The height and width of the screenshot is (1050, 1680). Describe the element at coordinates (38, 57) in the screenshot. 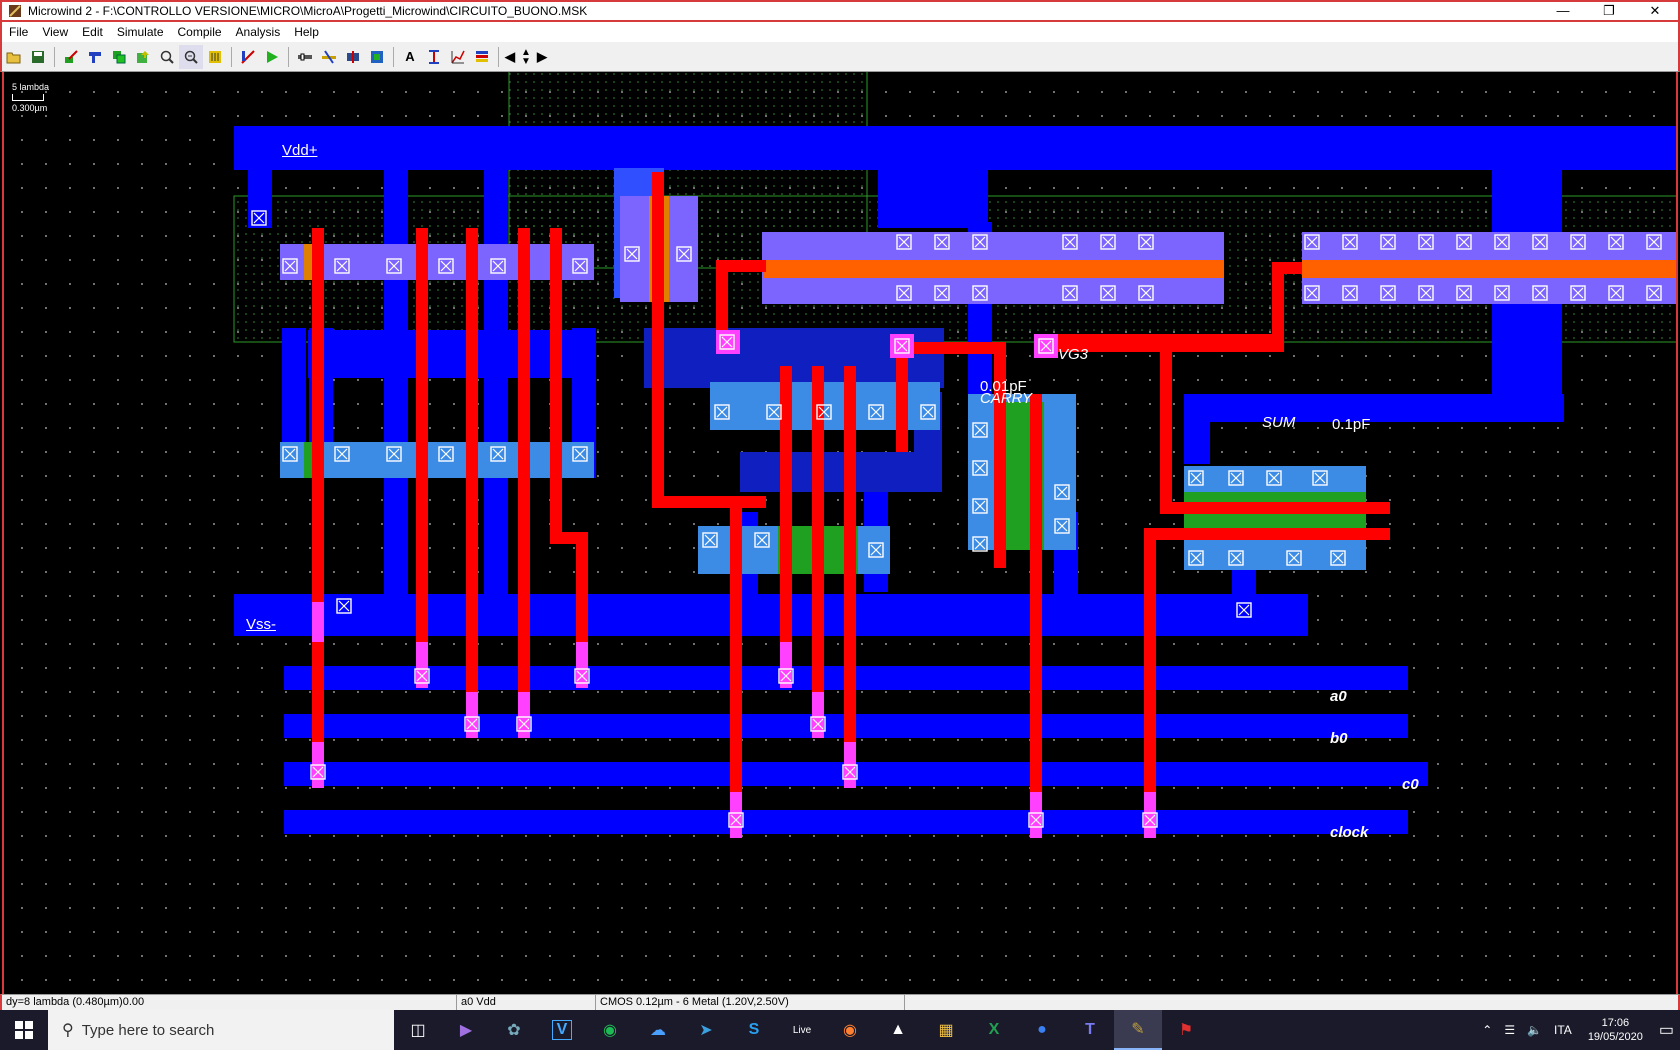

I see `save-icon` at that location.